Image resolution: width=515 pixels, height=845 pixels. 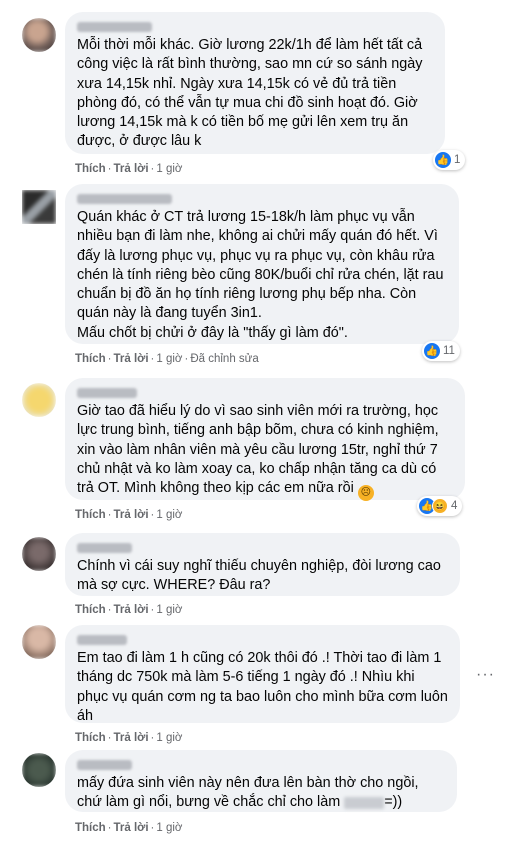 What do you see at coordinates (393, 802) in the screenshot?
I see `comment-text-after: =))` at bounding box center [393, 802].